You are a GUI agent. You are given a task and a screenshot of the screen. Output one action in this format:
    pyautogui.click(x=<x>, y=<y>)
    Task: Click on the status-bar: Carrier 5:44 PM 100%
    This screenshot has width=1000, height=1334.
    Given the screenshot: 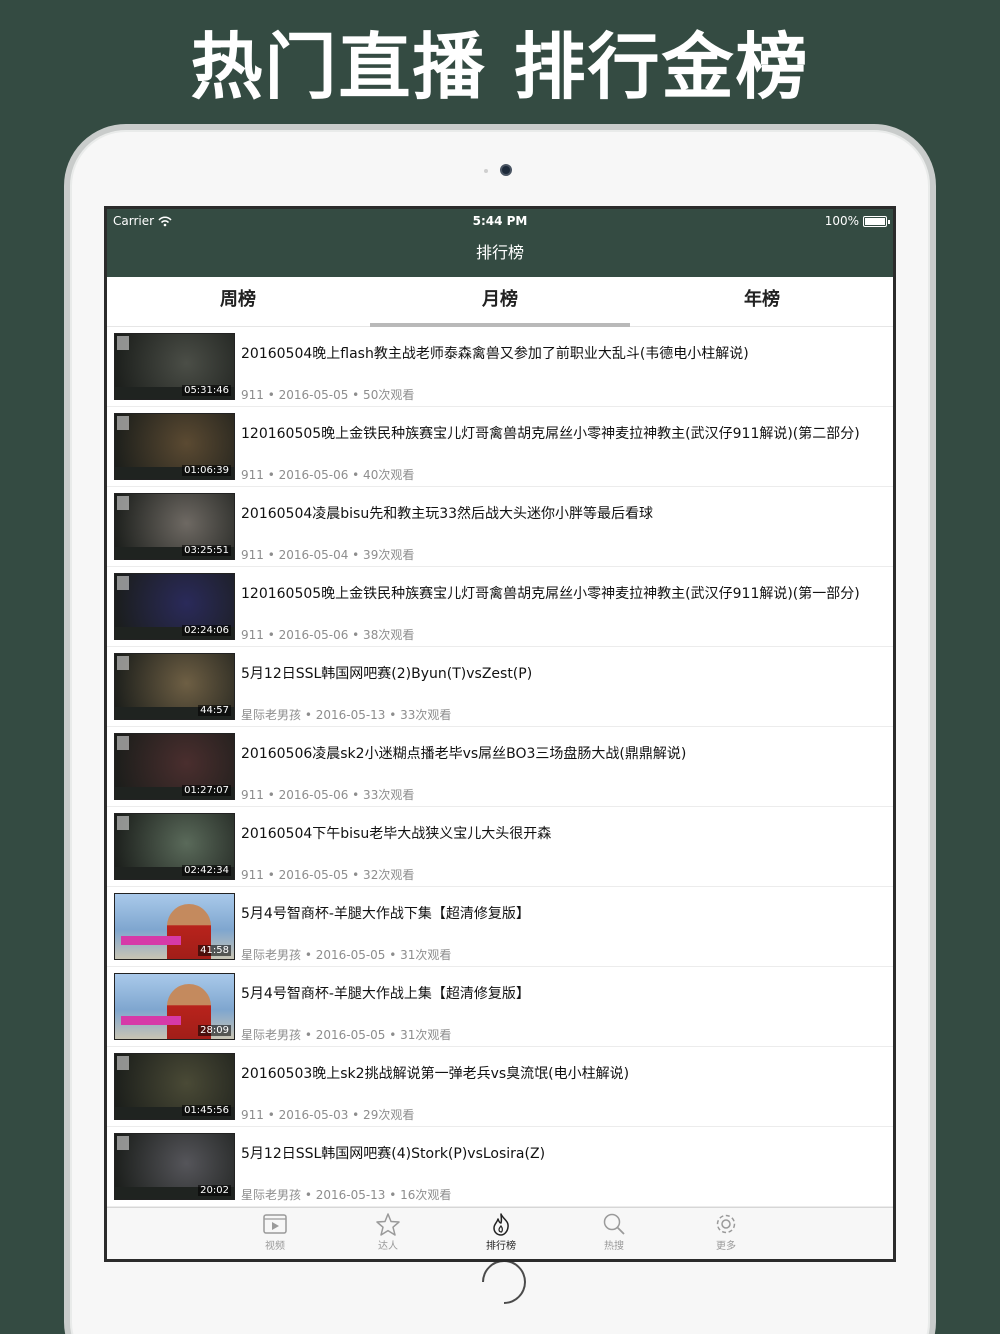 What is the action you would take?
    pyautogui.click(x=500, y=221)
    